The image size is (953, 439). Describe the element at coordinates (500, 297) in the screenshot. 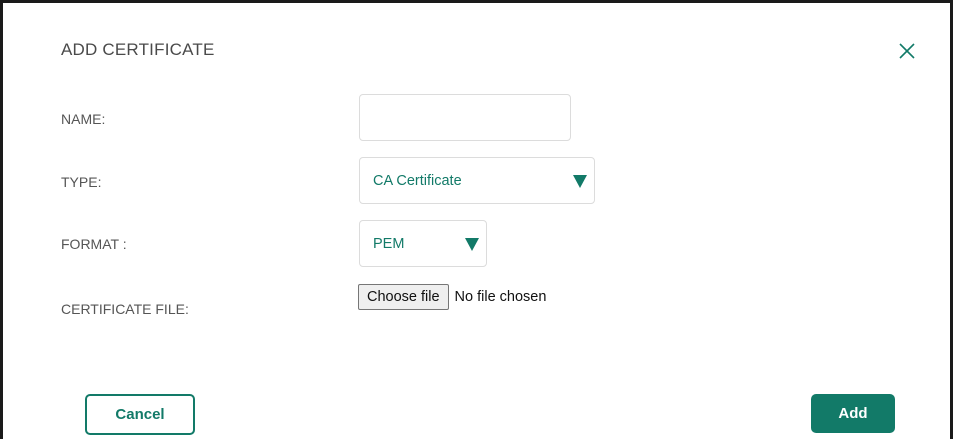

I see `file-status-text: No file chosen` at that location.